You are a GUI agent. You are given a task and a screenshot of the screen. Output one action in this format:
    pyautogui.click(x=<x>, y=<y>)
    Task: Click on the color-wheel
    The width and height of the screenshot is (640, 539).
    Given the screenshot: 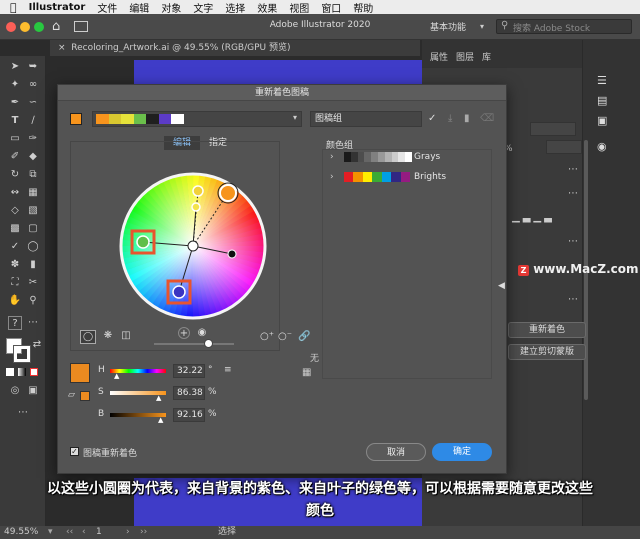 What is the action you would take?
    pyautogui.click(x=193, y=246)
    